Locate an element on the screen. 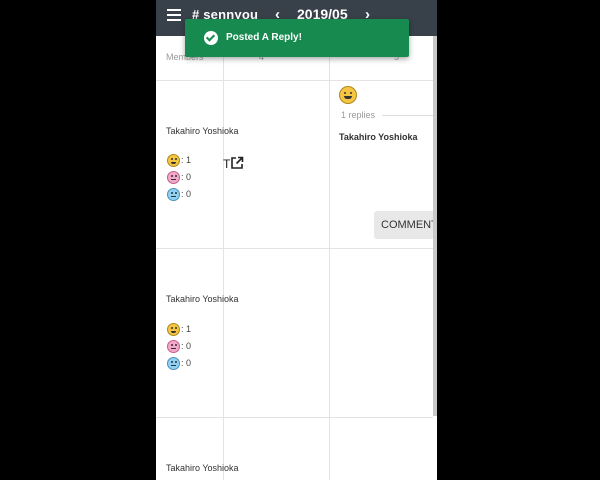  toast-notification: Posted A Reply! is located at coordinates (297, 38).